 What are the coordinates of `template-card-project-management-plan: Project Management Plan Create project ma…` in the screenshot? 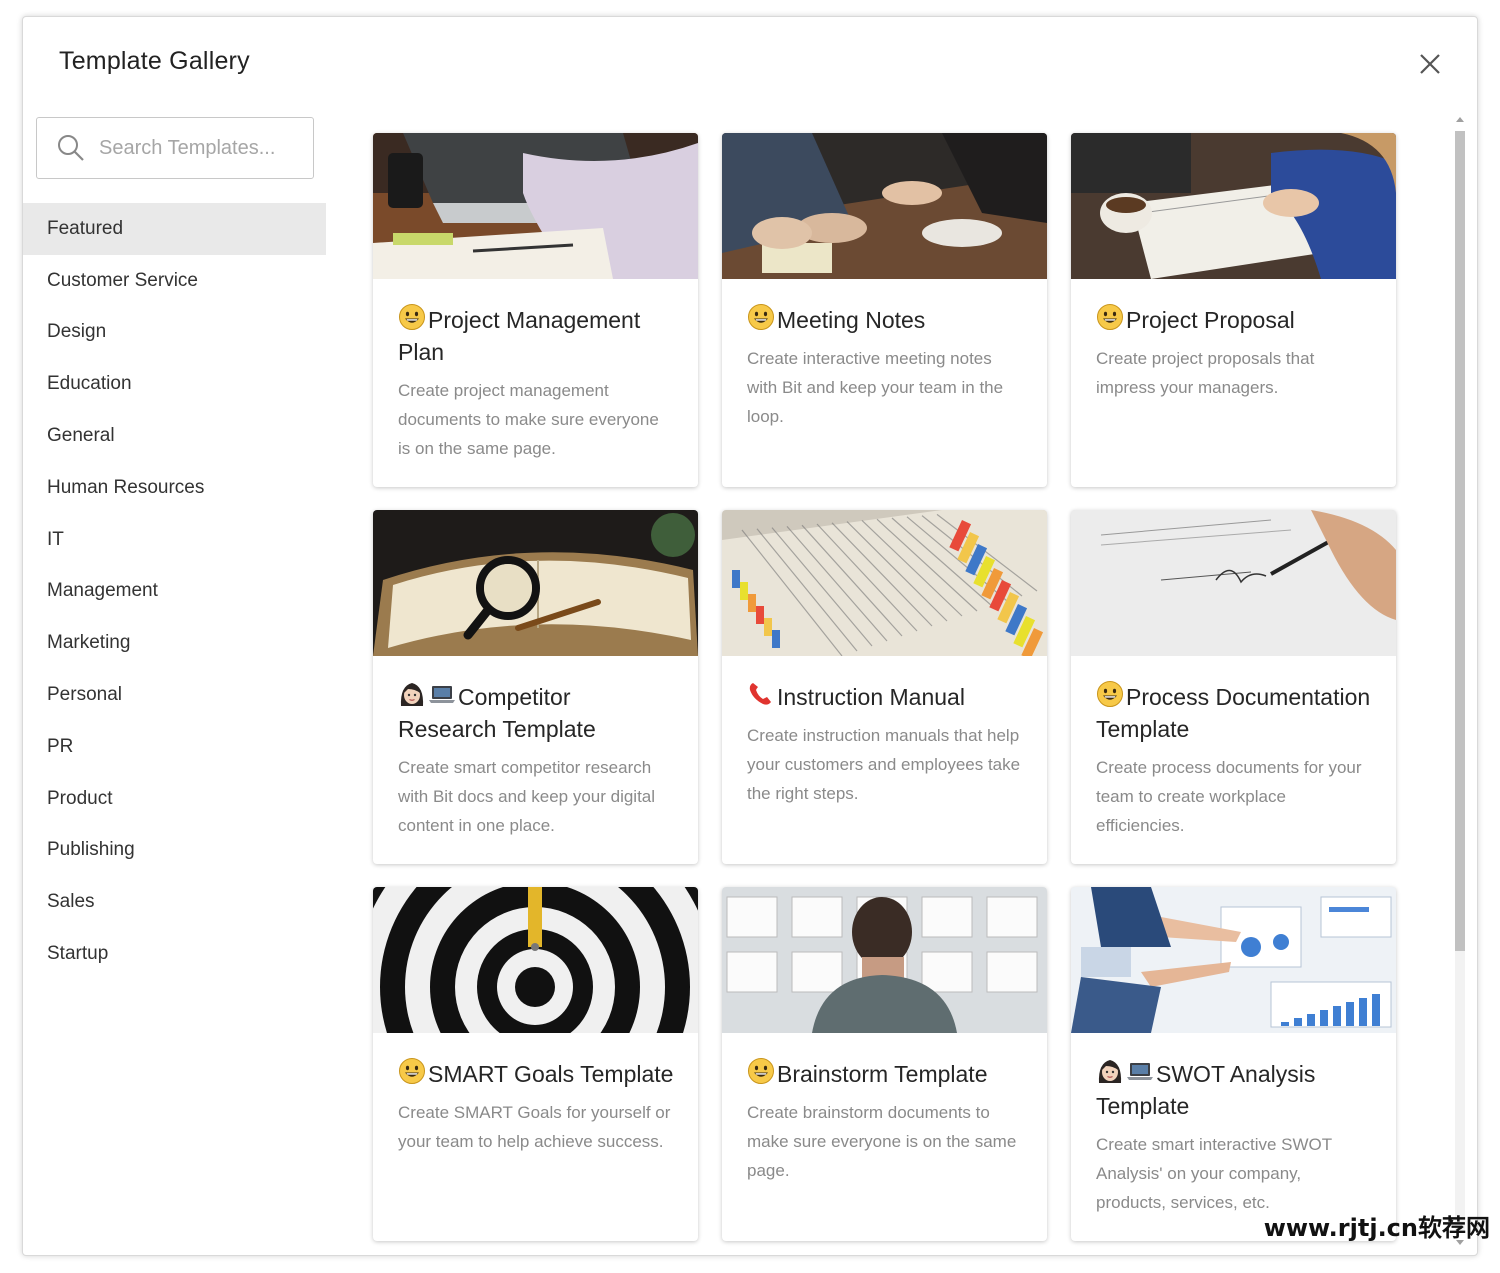 It's located at (535, 310).